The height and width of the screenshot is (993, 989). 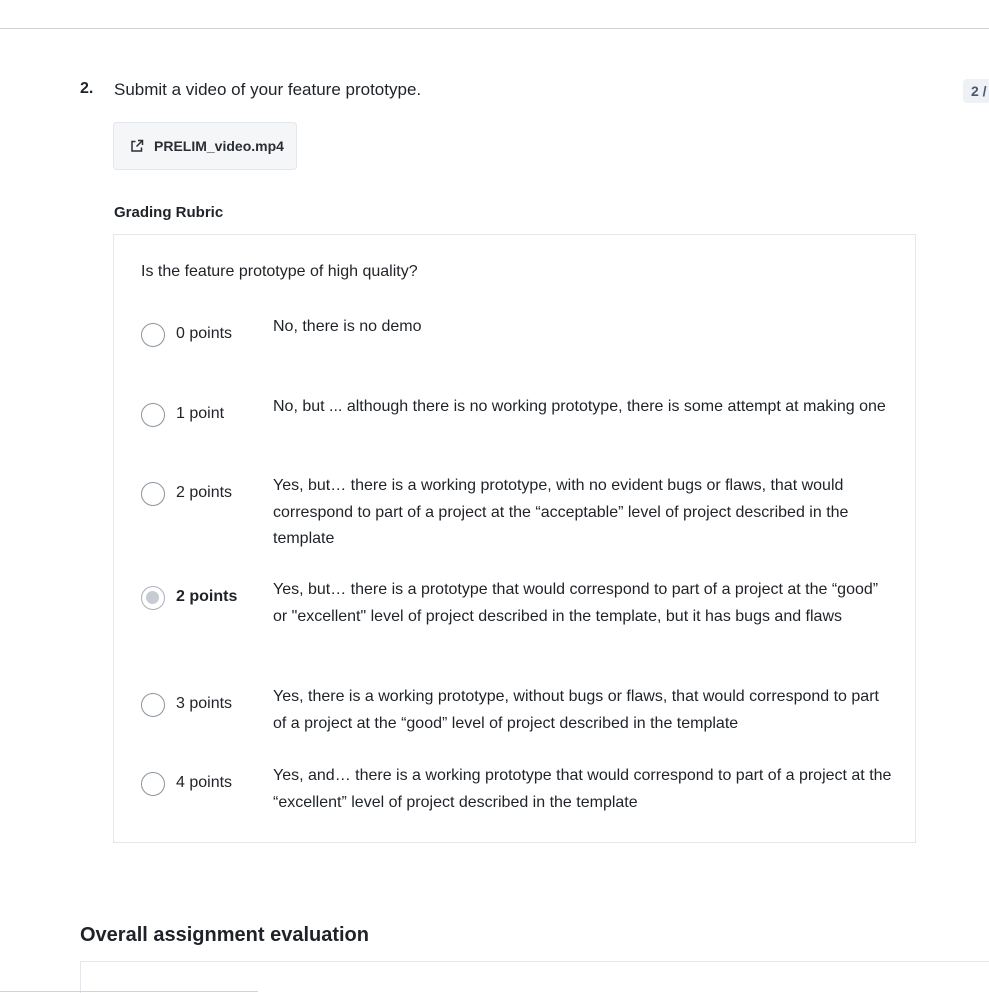 What do you see at coordinates (204, 333) in the screenshot?
I see `option-points: 0 points` at bounding box center [204, 333].